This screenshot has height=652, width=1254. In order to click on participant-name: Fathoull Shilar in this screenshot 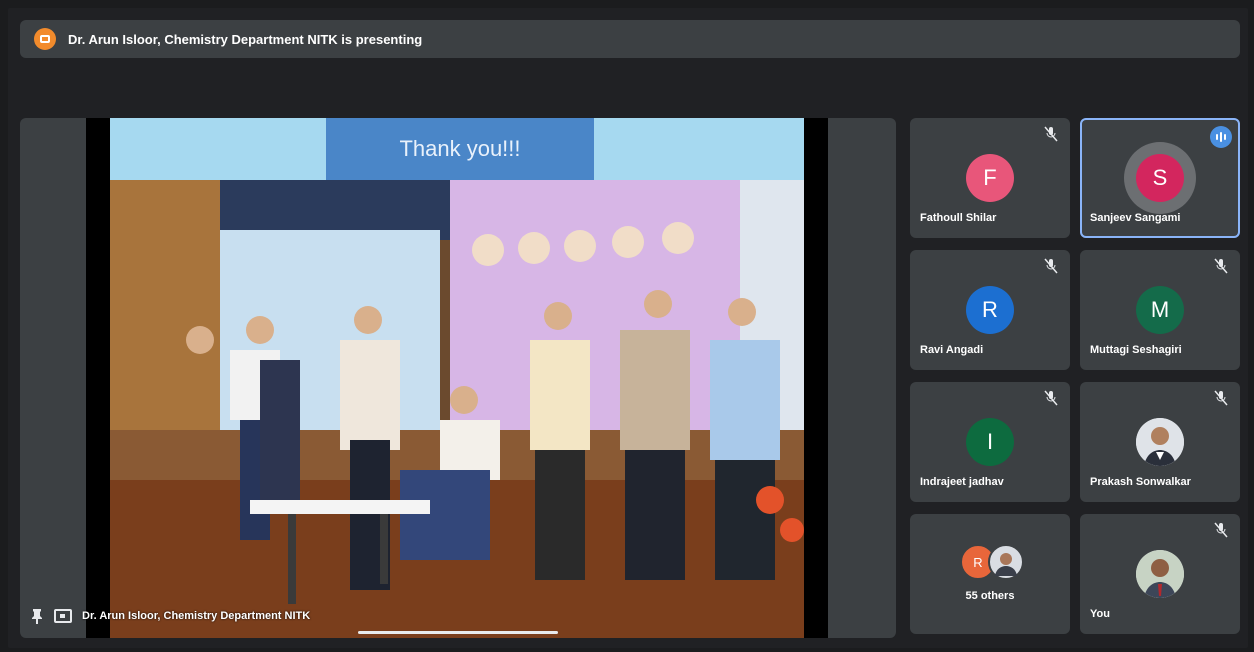, I will do `click(958, 218)`.